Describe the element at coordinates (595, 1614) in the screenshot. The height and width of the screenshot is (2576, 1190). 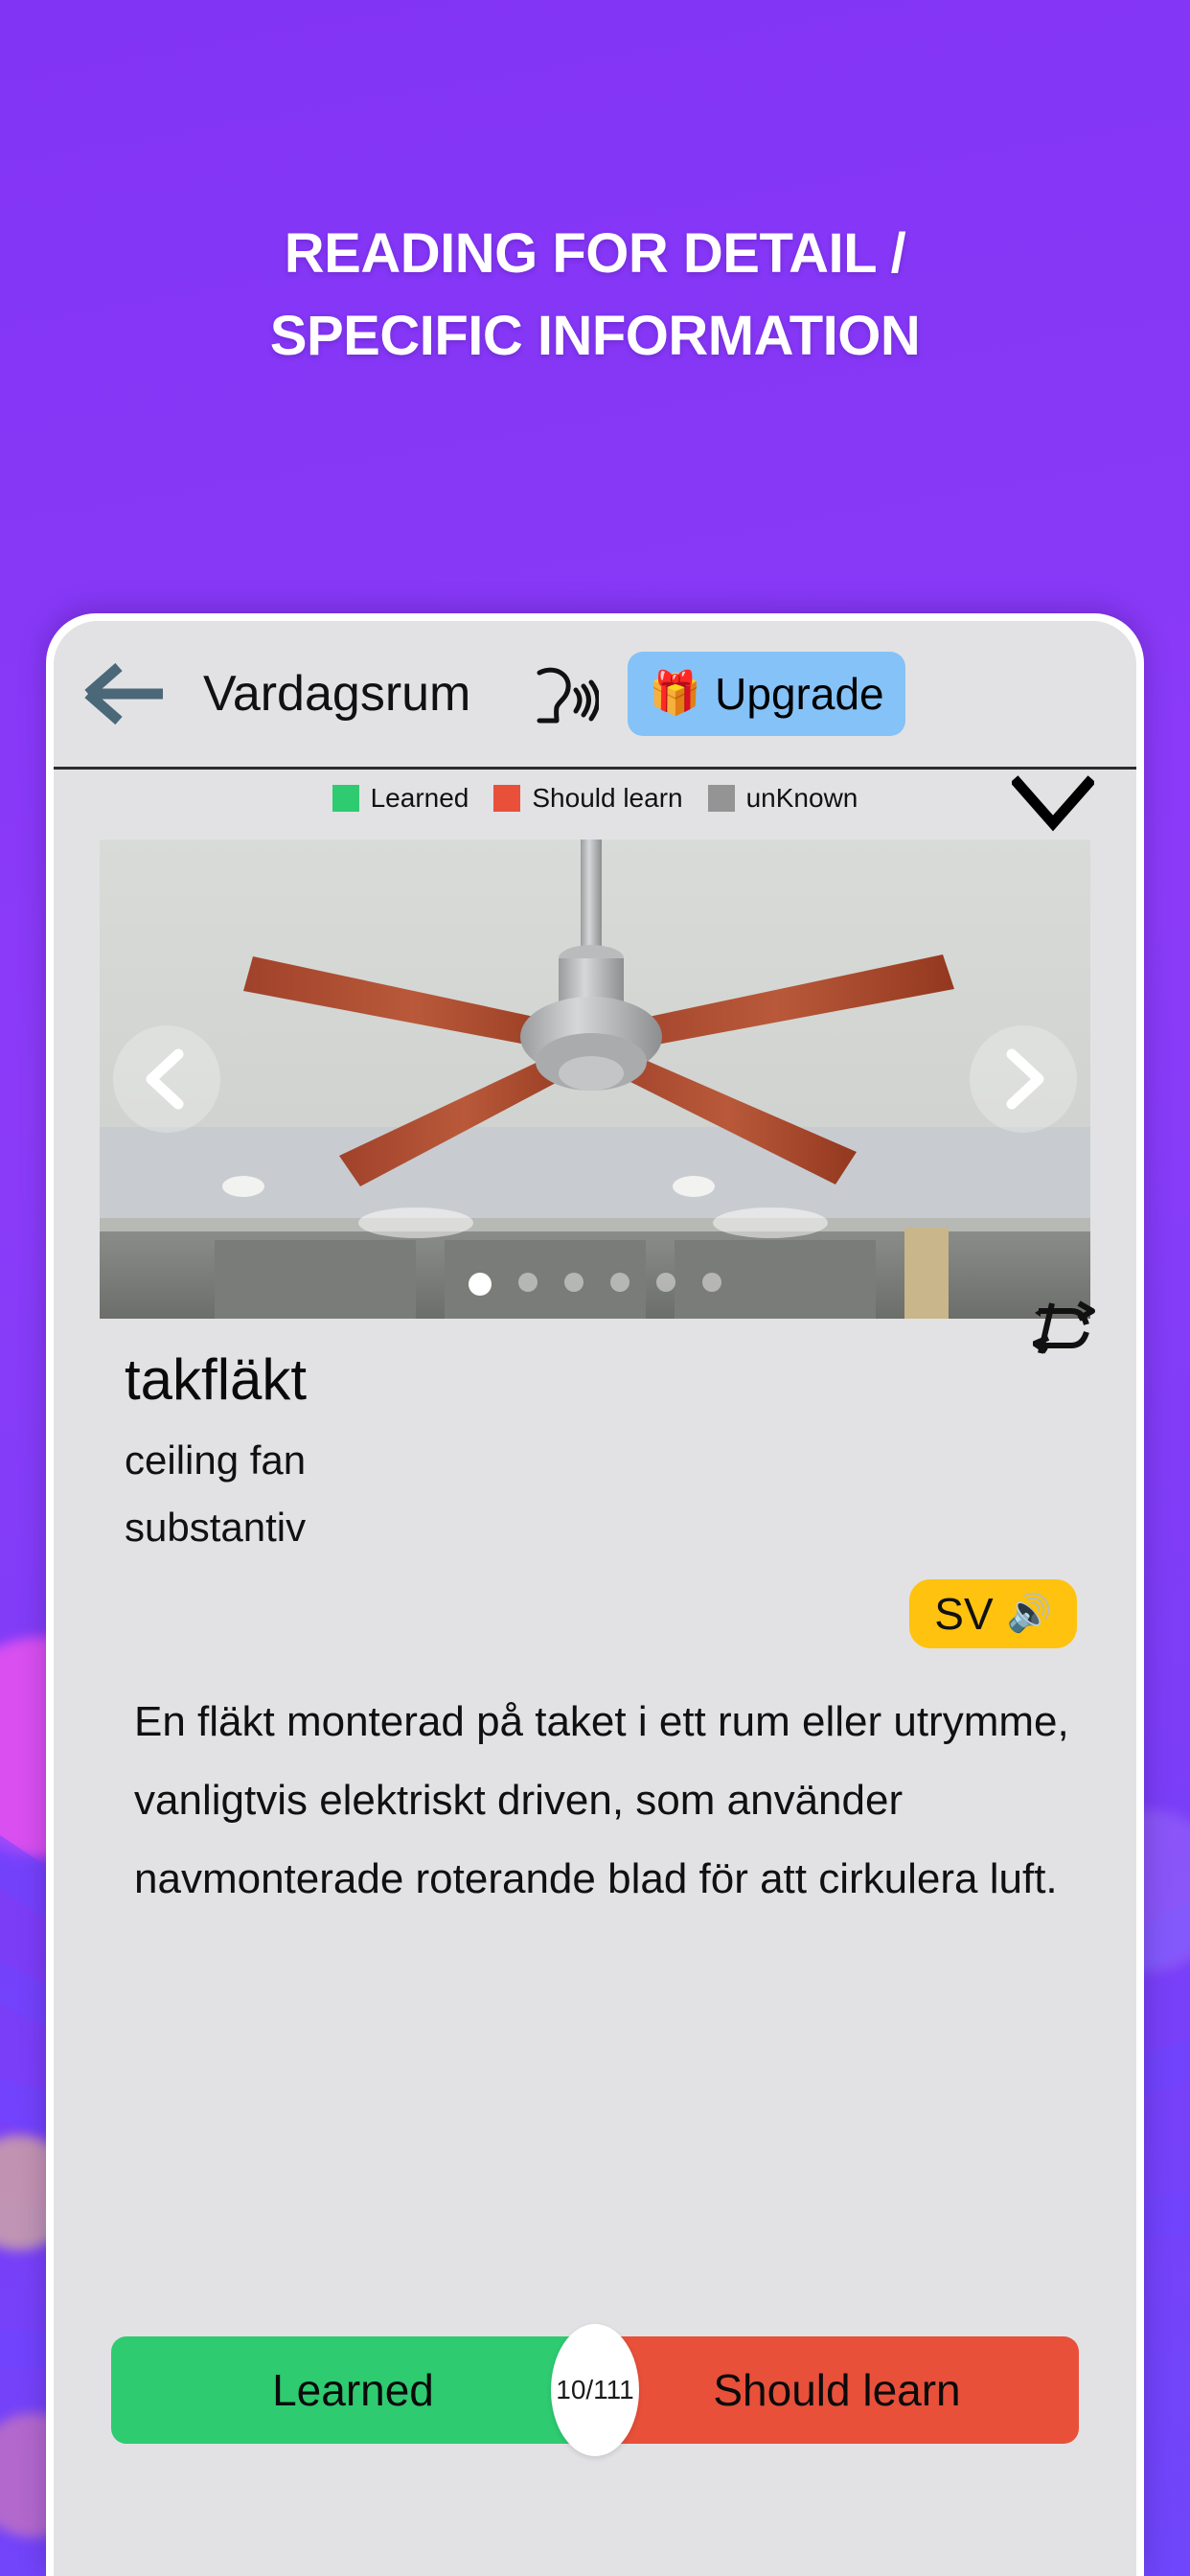
I see `audio-row: SV 🔊` at that location.